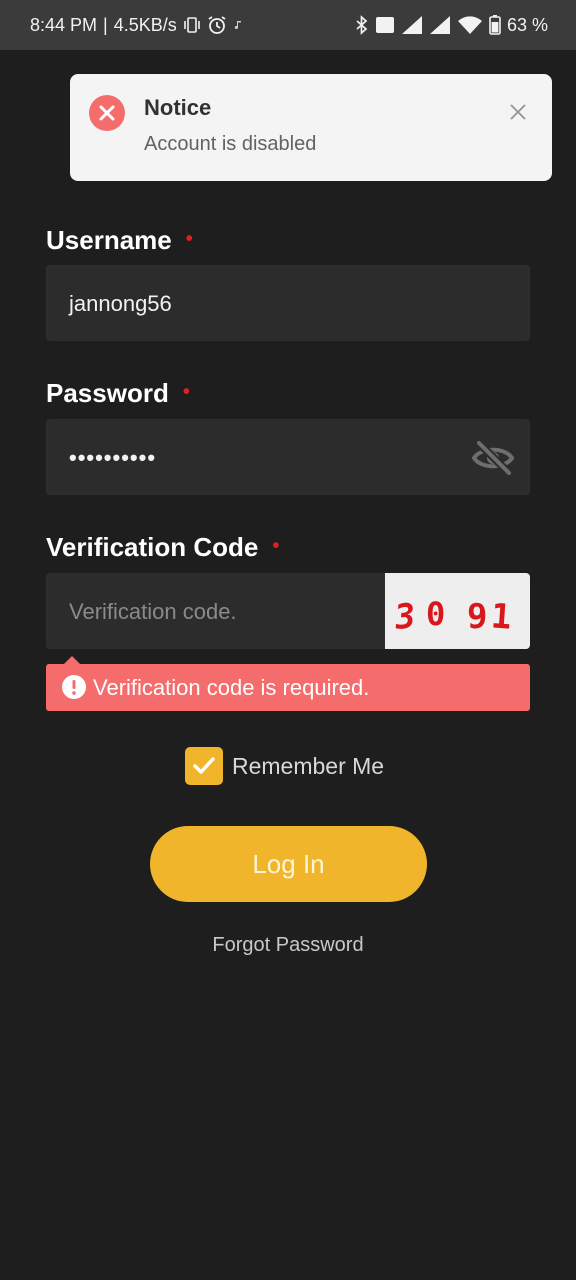  I want to click on login-button: Log In, so click(288, 864).